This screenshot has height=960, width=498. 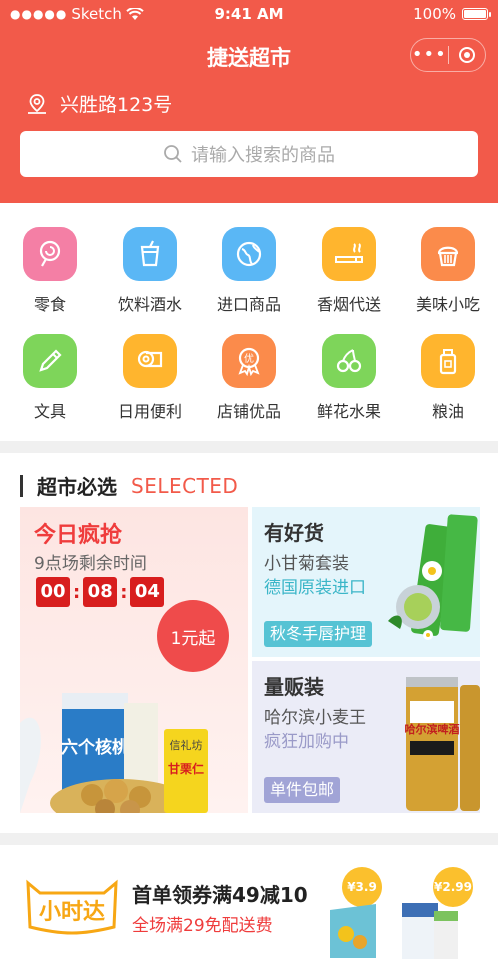 I want to click on category-label: 日用便利, so click(x=149, y=411).